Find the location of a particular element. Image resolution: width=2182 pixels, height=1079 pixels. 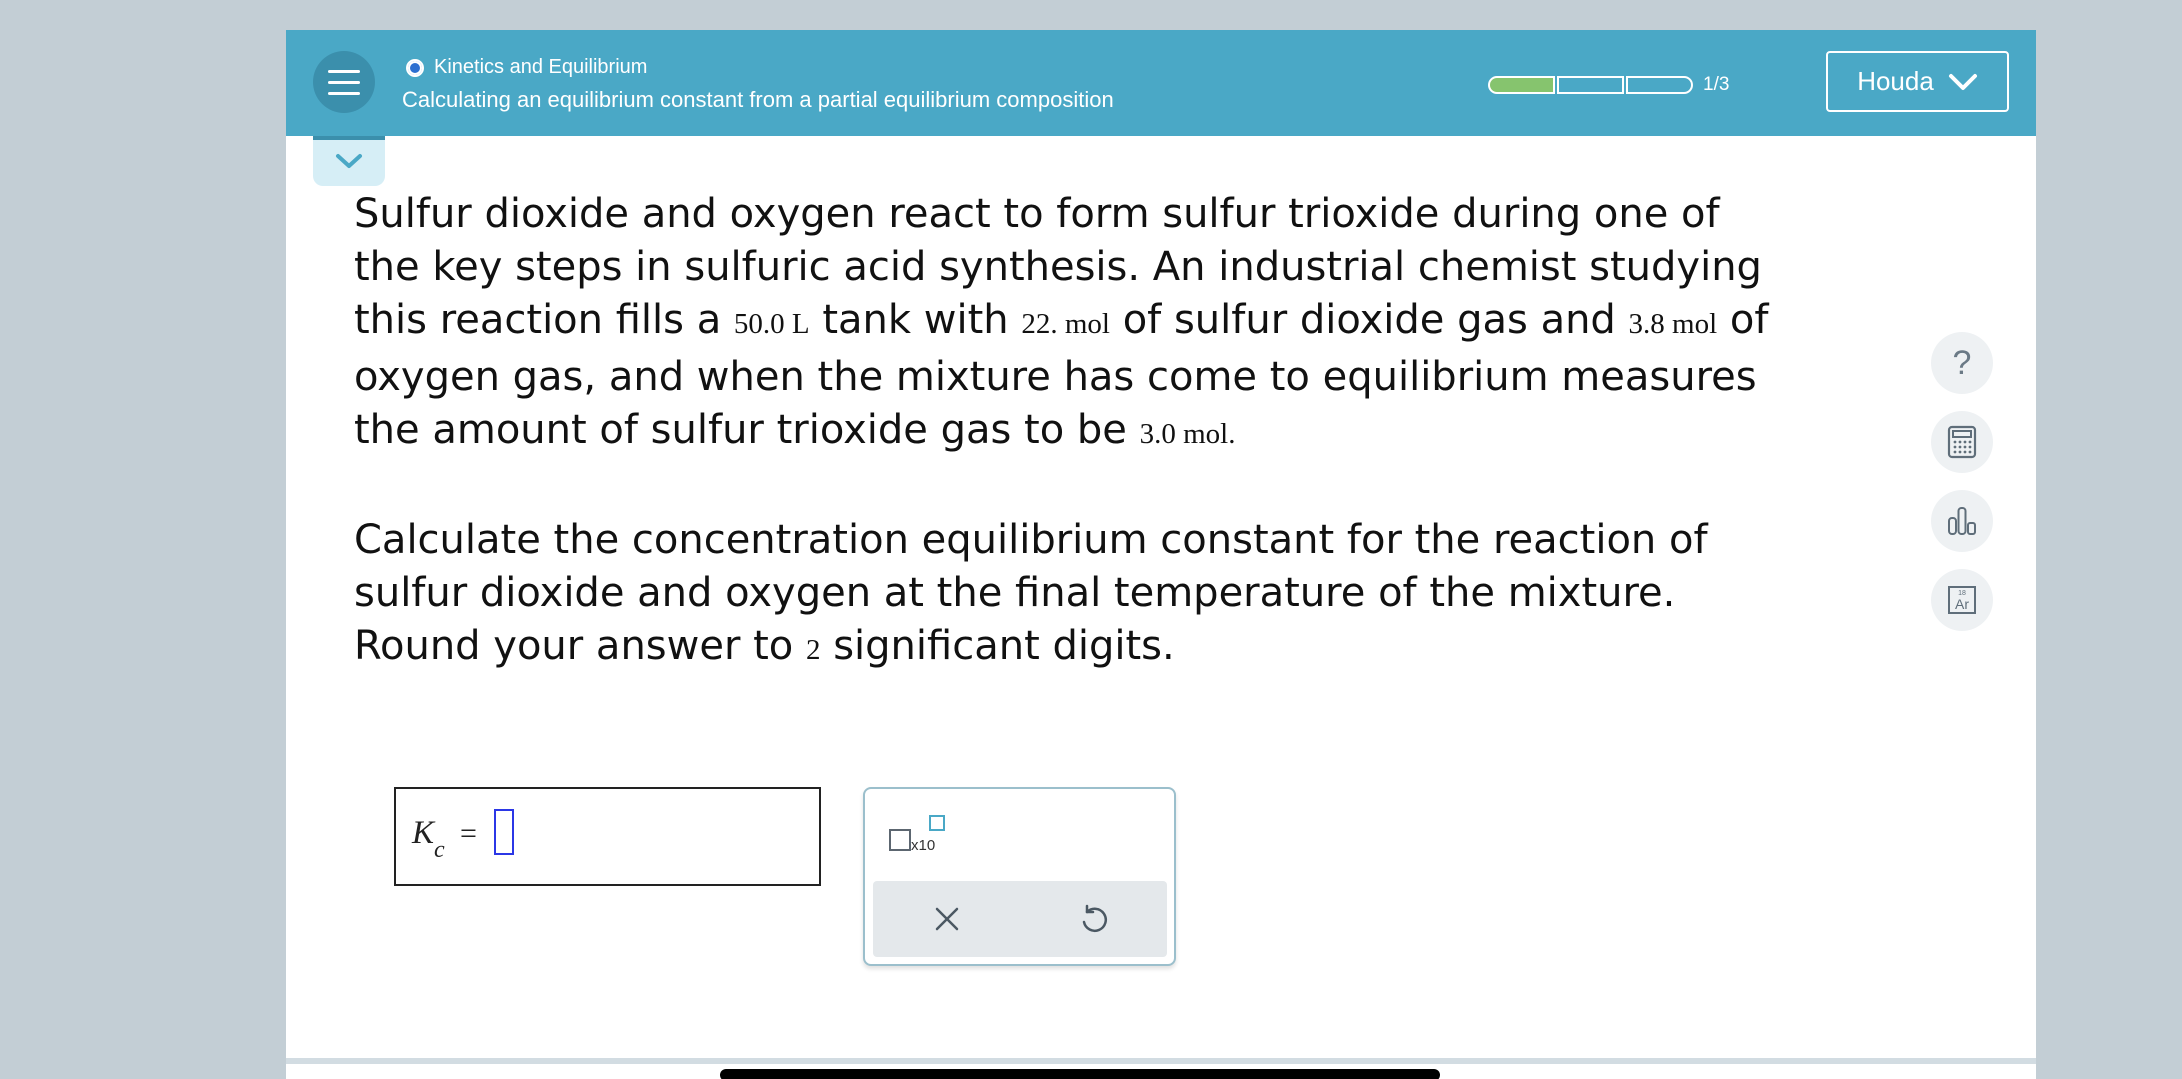

so3-amount: 3.0 mol. is located at coordinates (1187, 434).